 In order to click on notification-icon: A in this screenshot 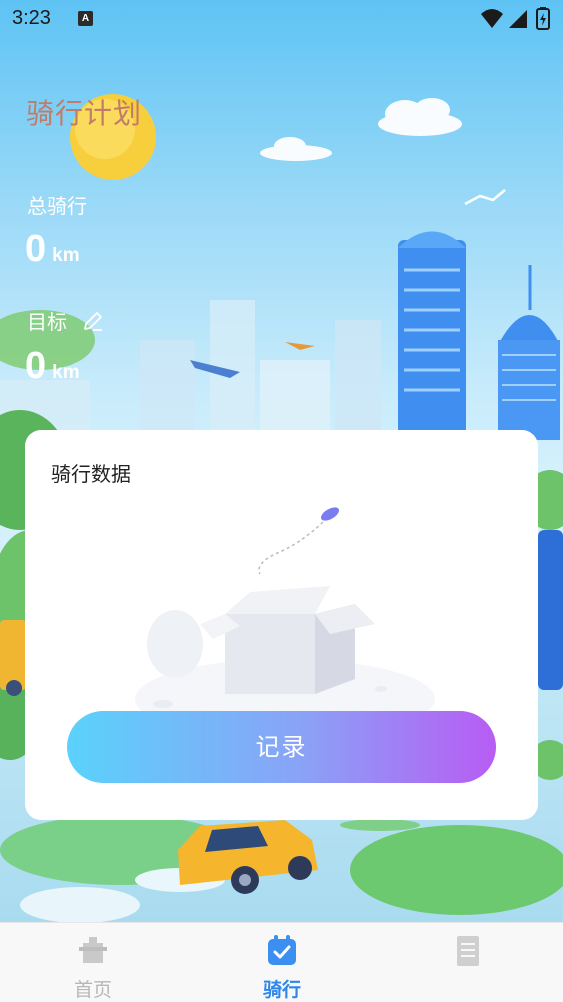, I will do `click(85, 18)`.